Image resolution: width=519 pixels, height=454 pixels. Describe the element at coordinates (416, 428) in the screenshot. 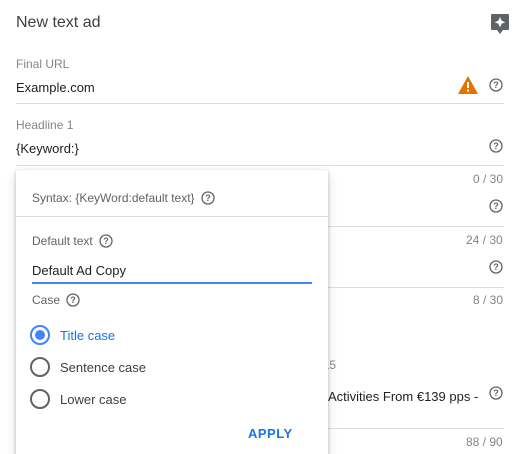

I see `description-underline` at that location.